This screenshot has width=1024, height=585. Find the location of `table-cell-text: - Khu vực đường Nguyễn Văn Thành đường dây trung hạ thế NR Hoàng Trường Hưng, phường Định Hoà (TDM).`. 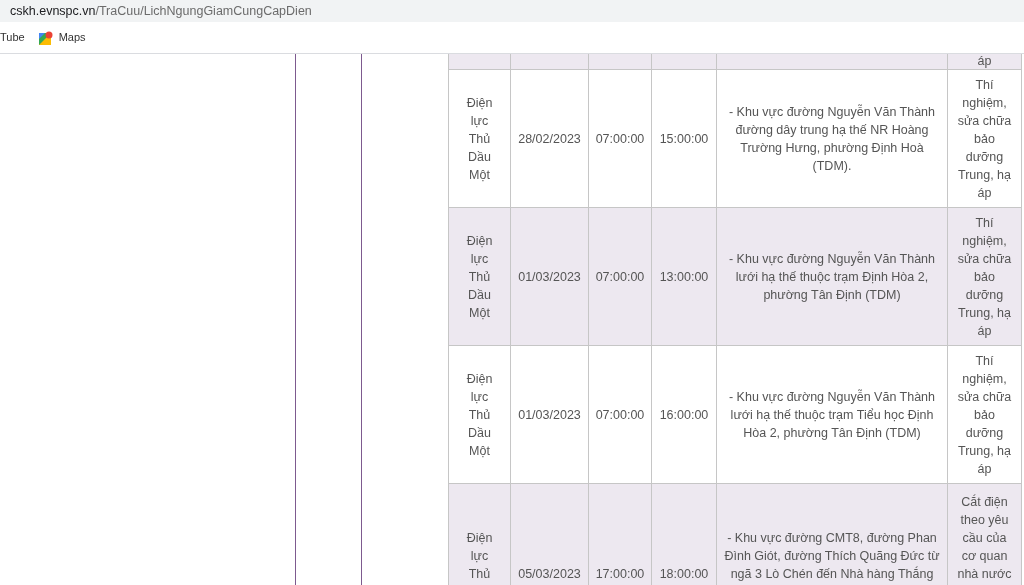

table-cell-text: - Khu vực đường Nguyễn Văn Thành đường dây trung hạ thế NR Hoàng Trường Hưng, phường Định Hoà (TDM). is located at coordinates (832, 139).